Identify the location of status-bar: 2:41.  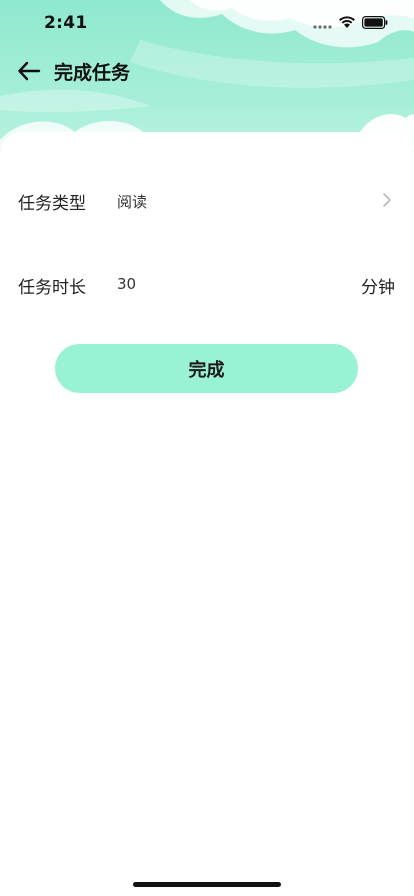
(207, 23).